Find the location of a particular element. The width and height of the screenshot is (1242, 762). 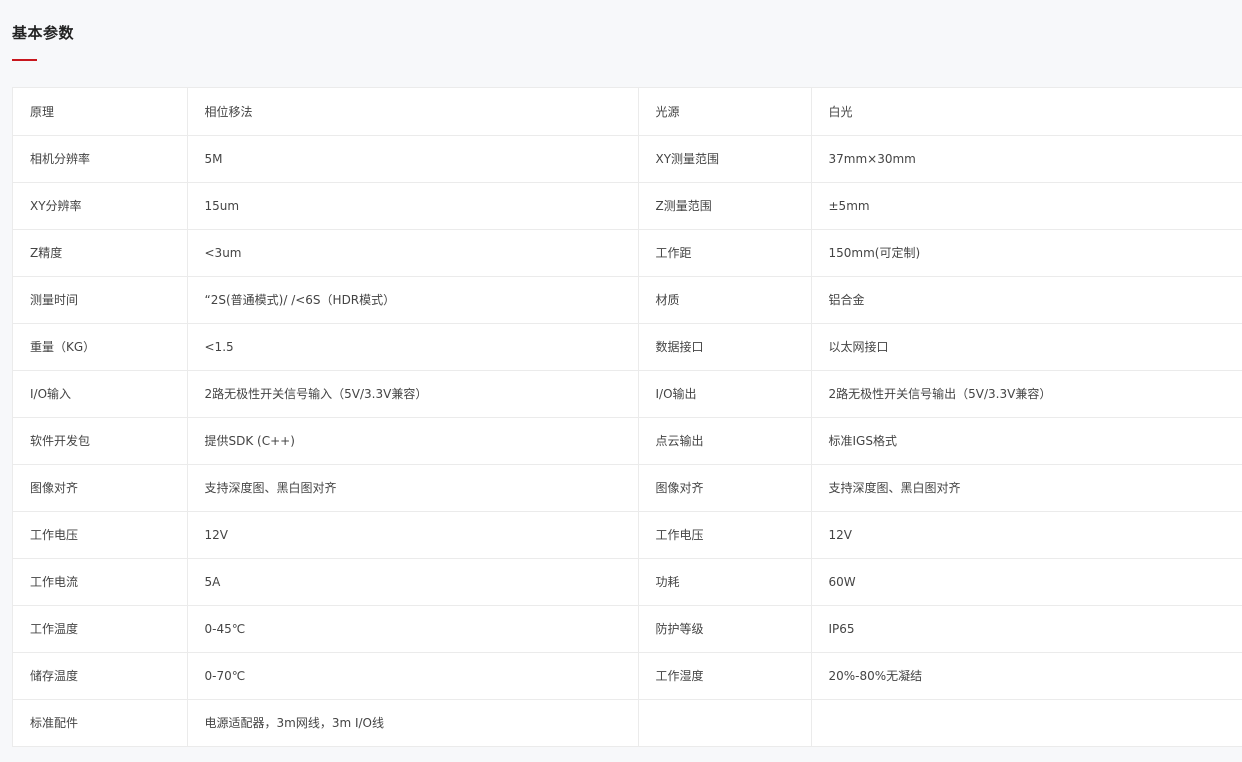

param-value: 标准IGS格式 is located at coordinates (1026, 441).